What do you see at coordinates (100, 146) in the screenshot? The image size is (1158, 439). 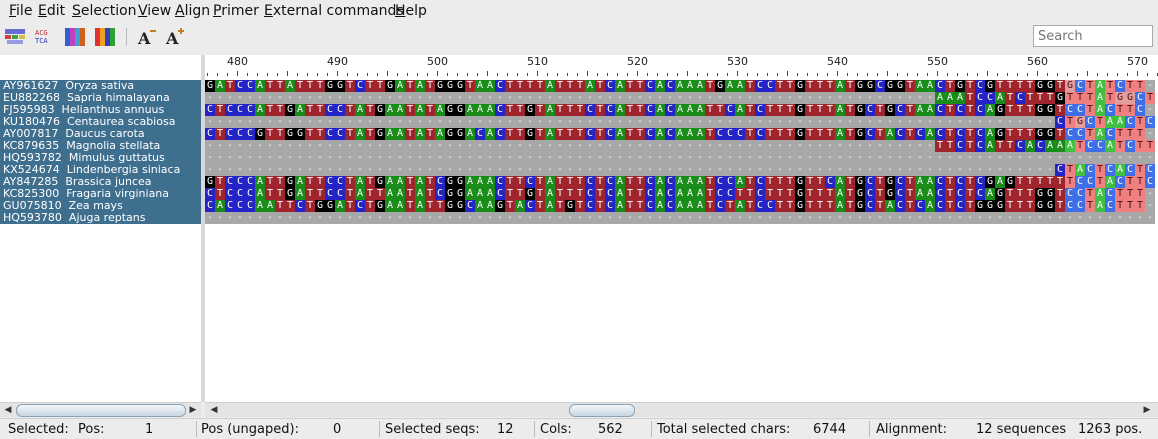 I see `sequence-name-row: KC879635 Magnolia stellata` at bounding box center [100, 146].